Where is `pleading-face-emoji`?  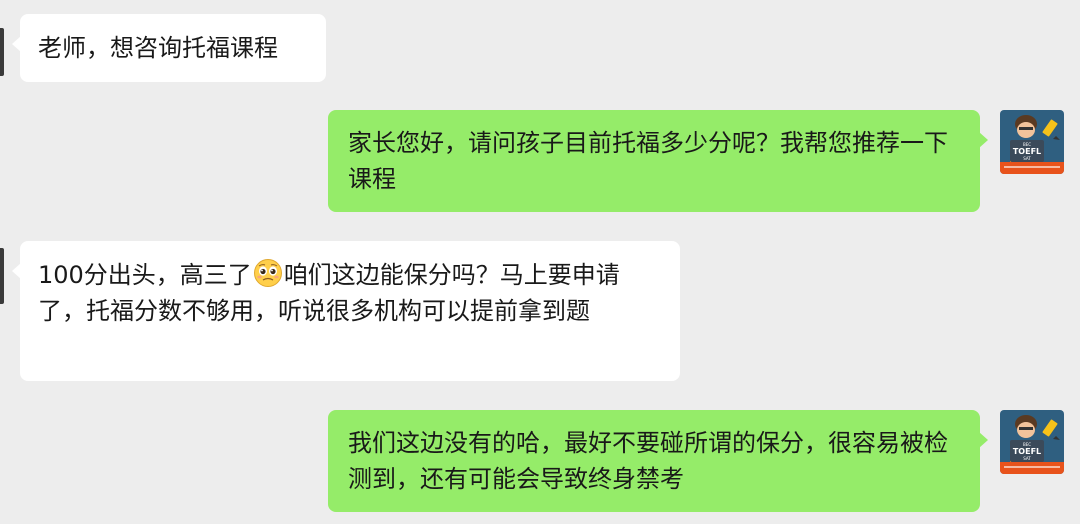
pleading-face-emoji is located at coordinates (267, 273).